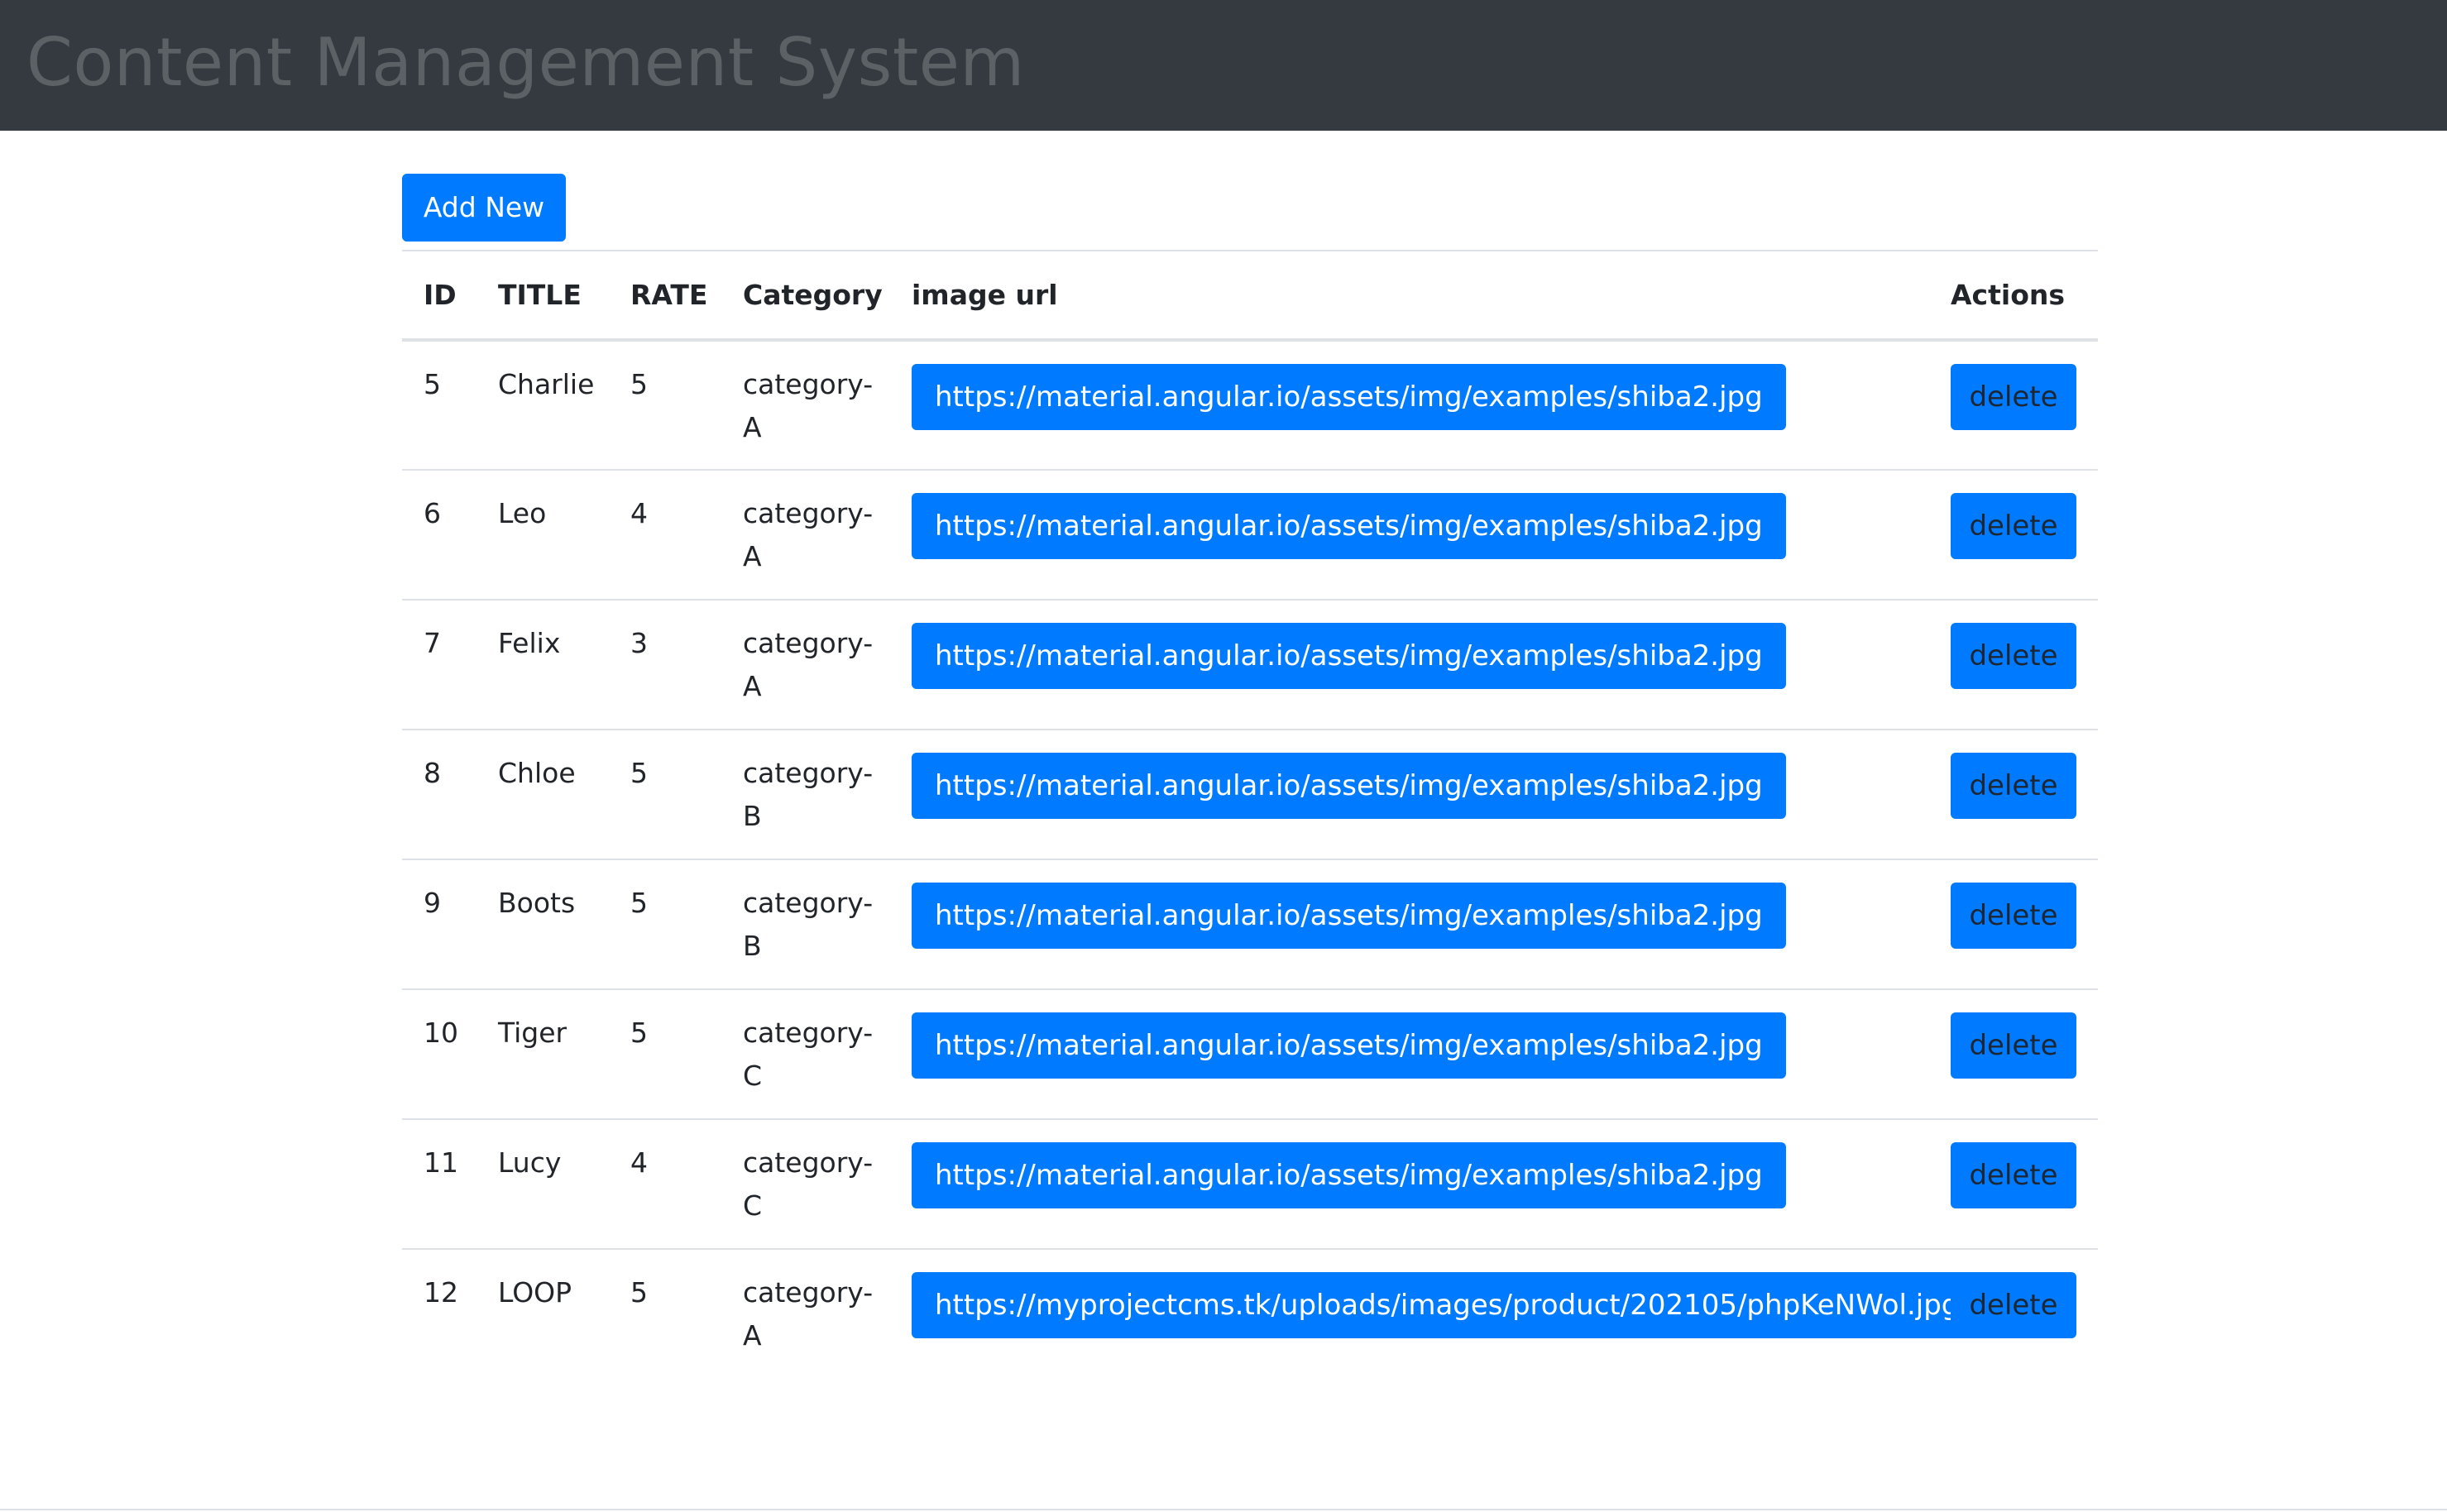  I want to click on cell-id: 6, so click(432, 513).